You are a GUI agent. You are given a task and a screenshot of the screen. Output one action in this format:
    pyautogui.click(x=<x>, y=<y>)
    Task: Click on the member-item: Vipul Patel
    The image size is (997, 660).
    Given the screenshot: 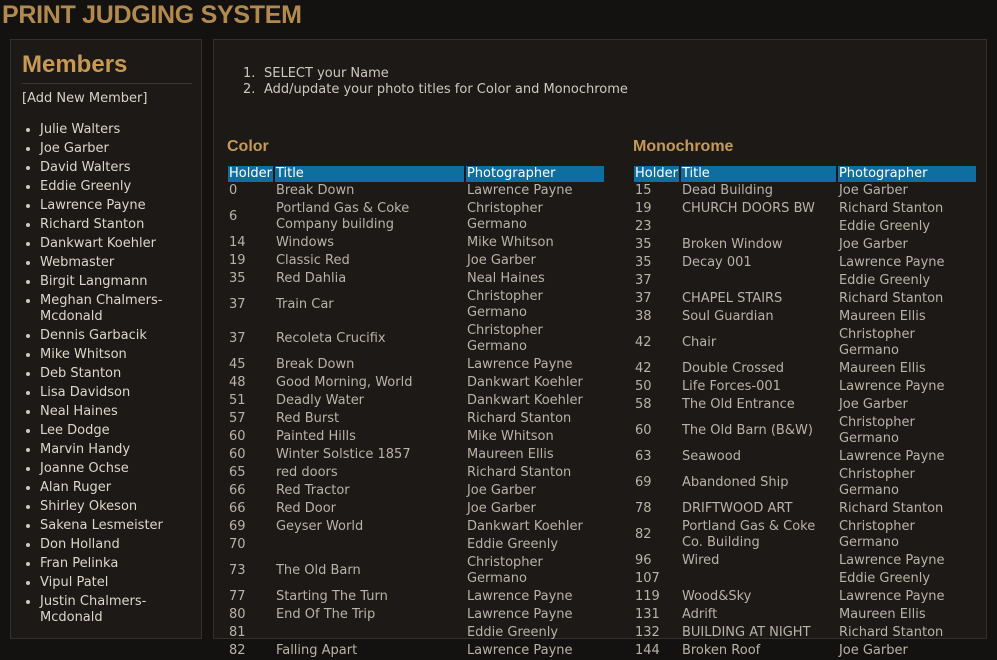 What is the action you would take?
    pyautogui.click(x=95, y=583)
    